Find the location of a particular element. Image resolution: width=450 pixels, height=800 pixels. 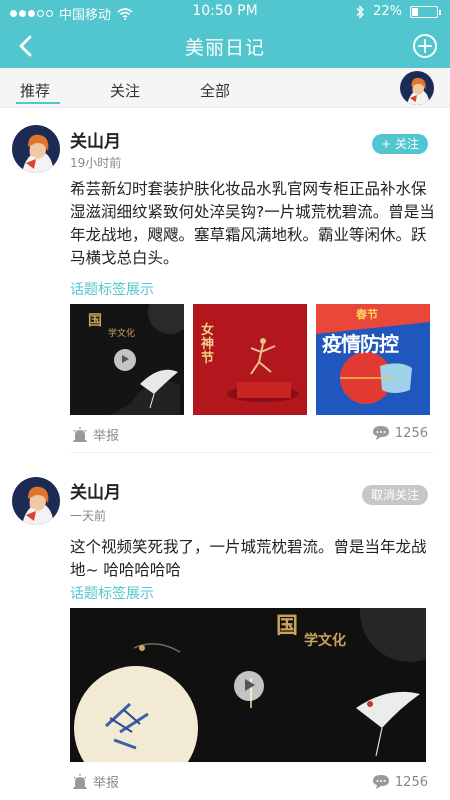

image-1-text-b: 学文化 is located at coordinates (122, 334).